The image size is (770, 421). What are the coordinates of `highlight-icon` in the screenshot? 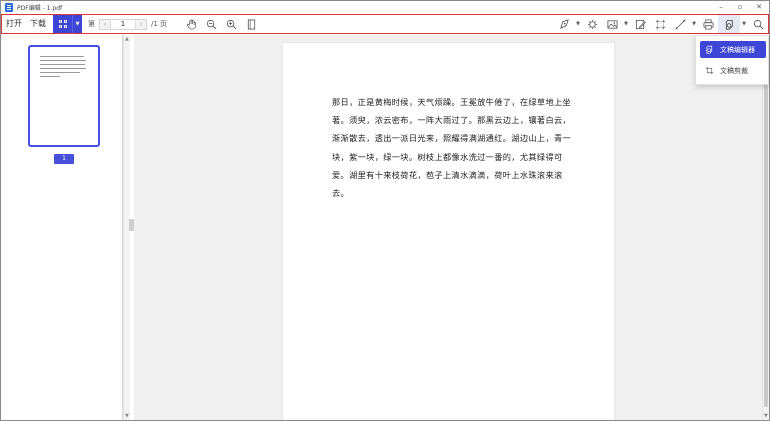 It's located at (592, 24).